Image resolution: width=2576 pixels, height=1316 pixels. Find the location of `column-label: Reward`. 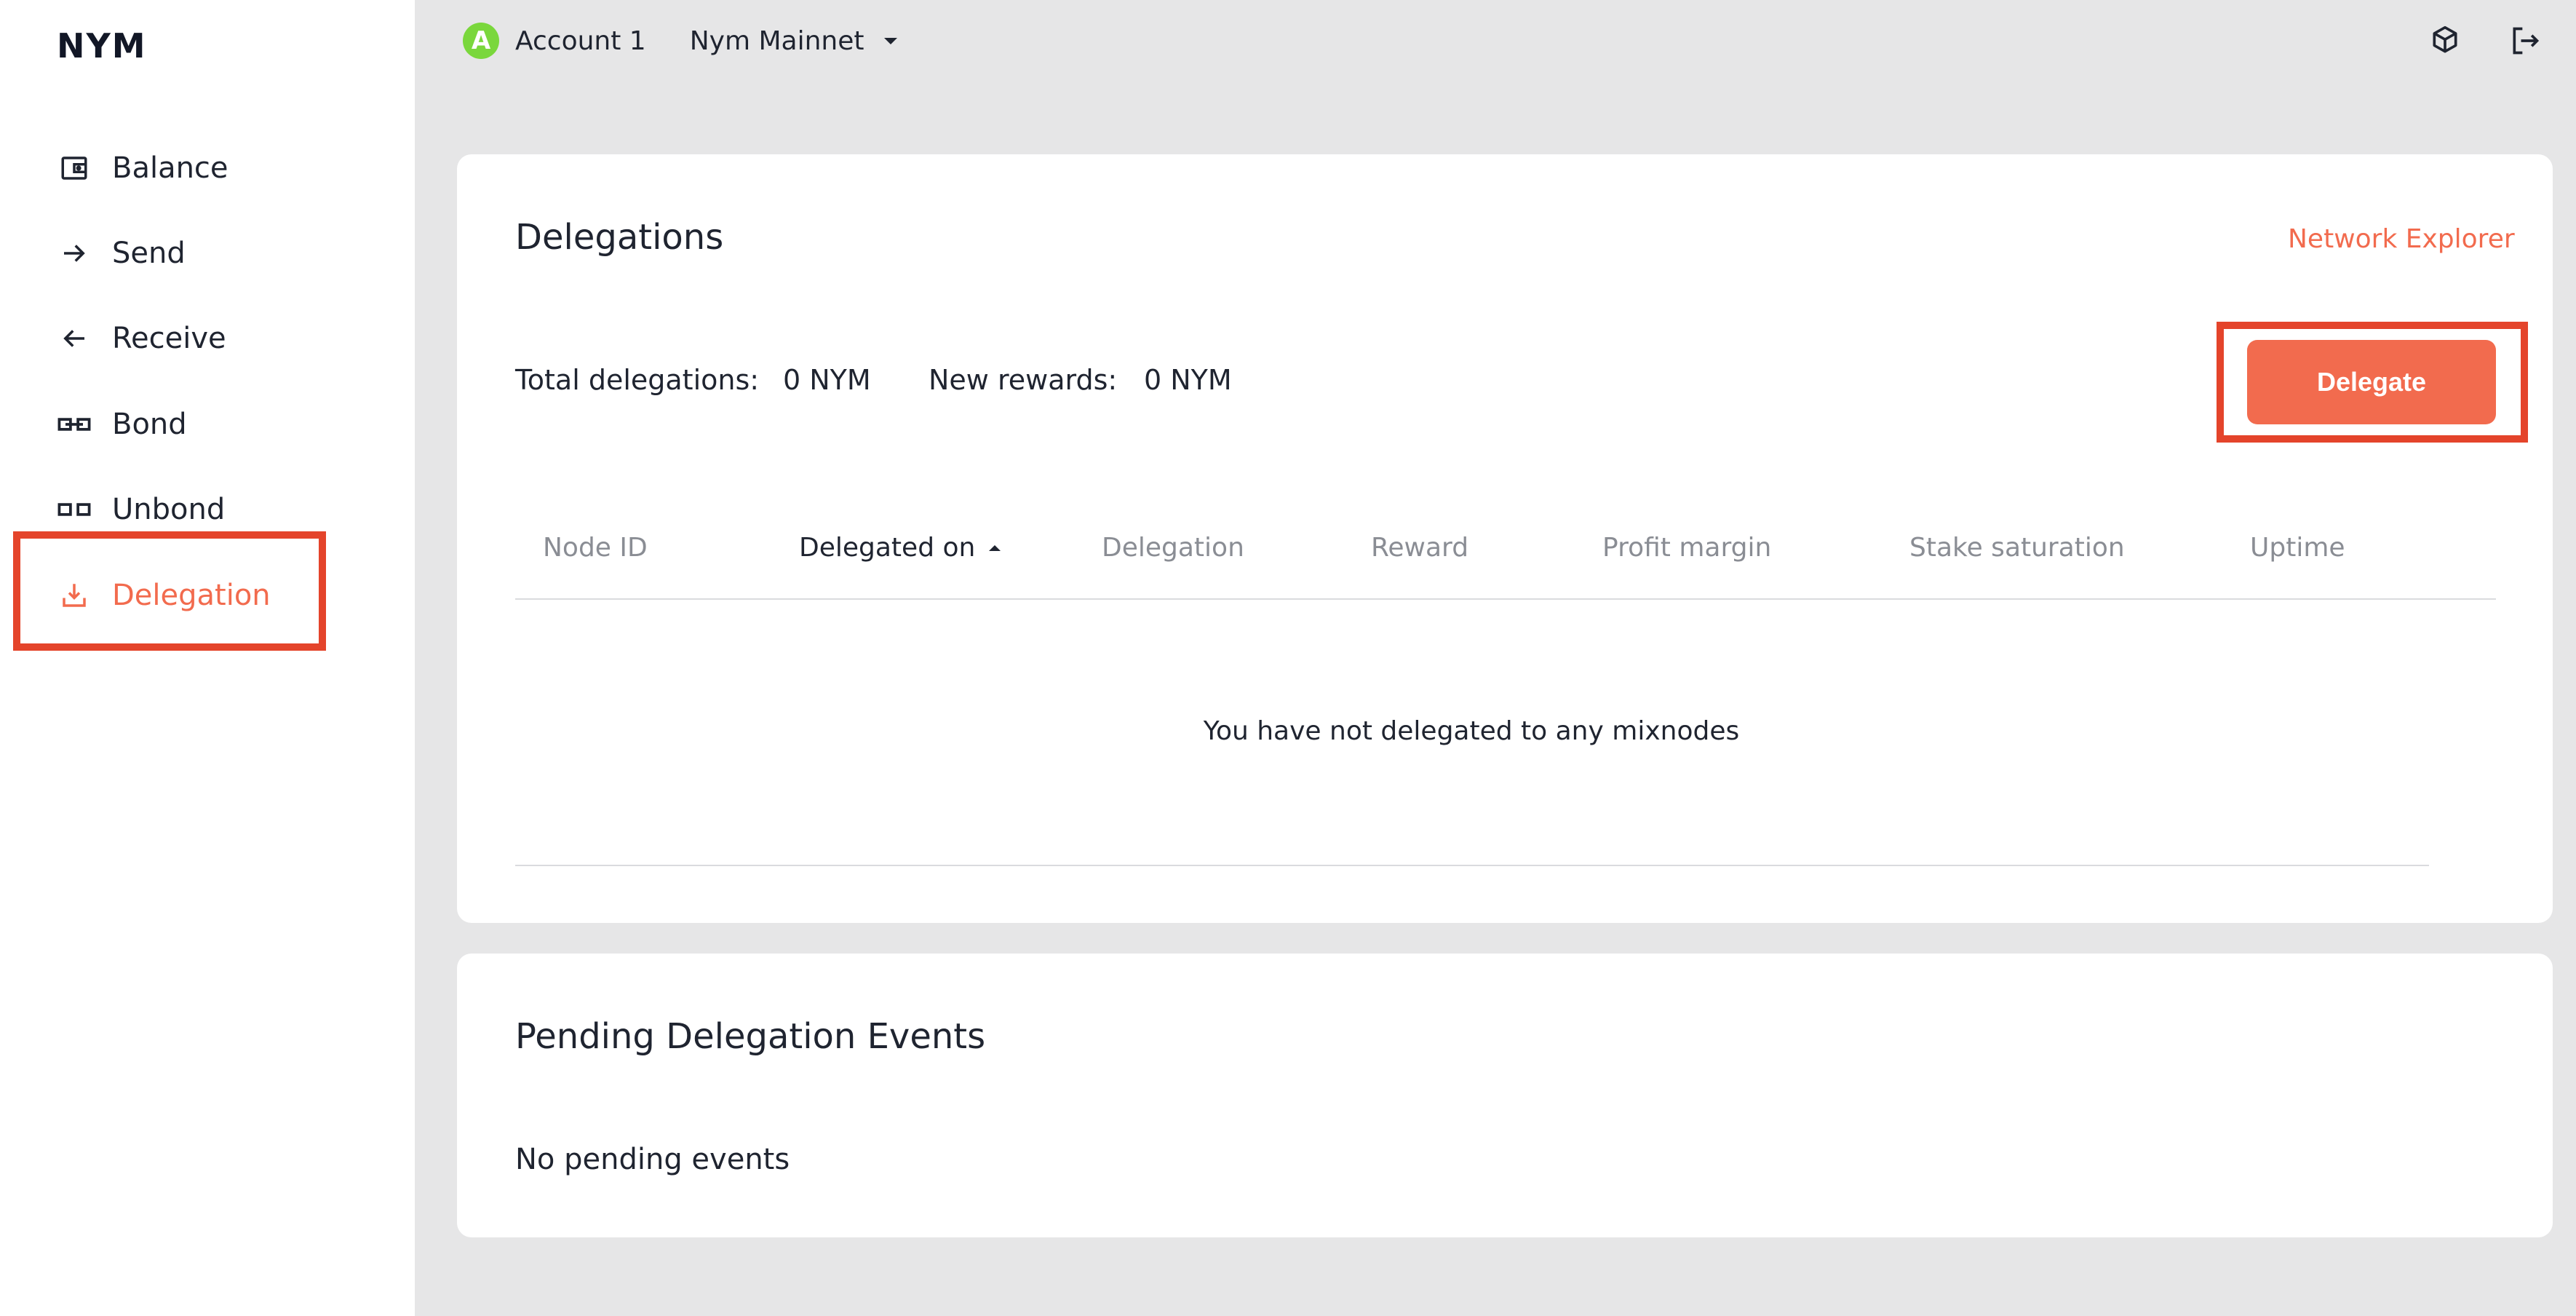

column-label: Reward is located at coordinates (1420, 548).